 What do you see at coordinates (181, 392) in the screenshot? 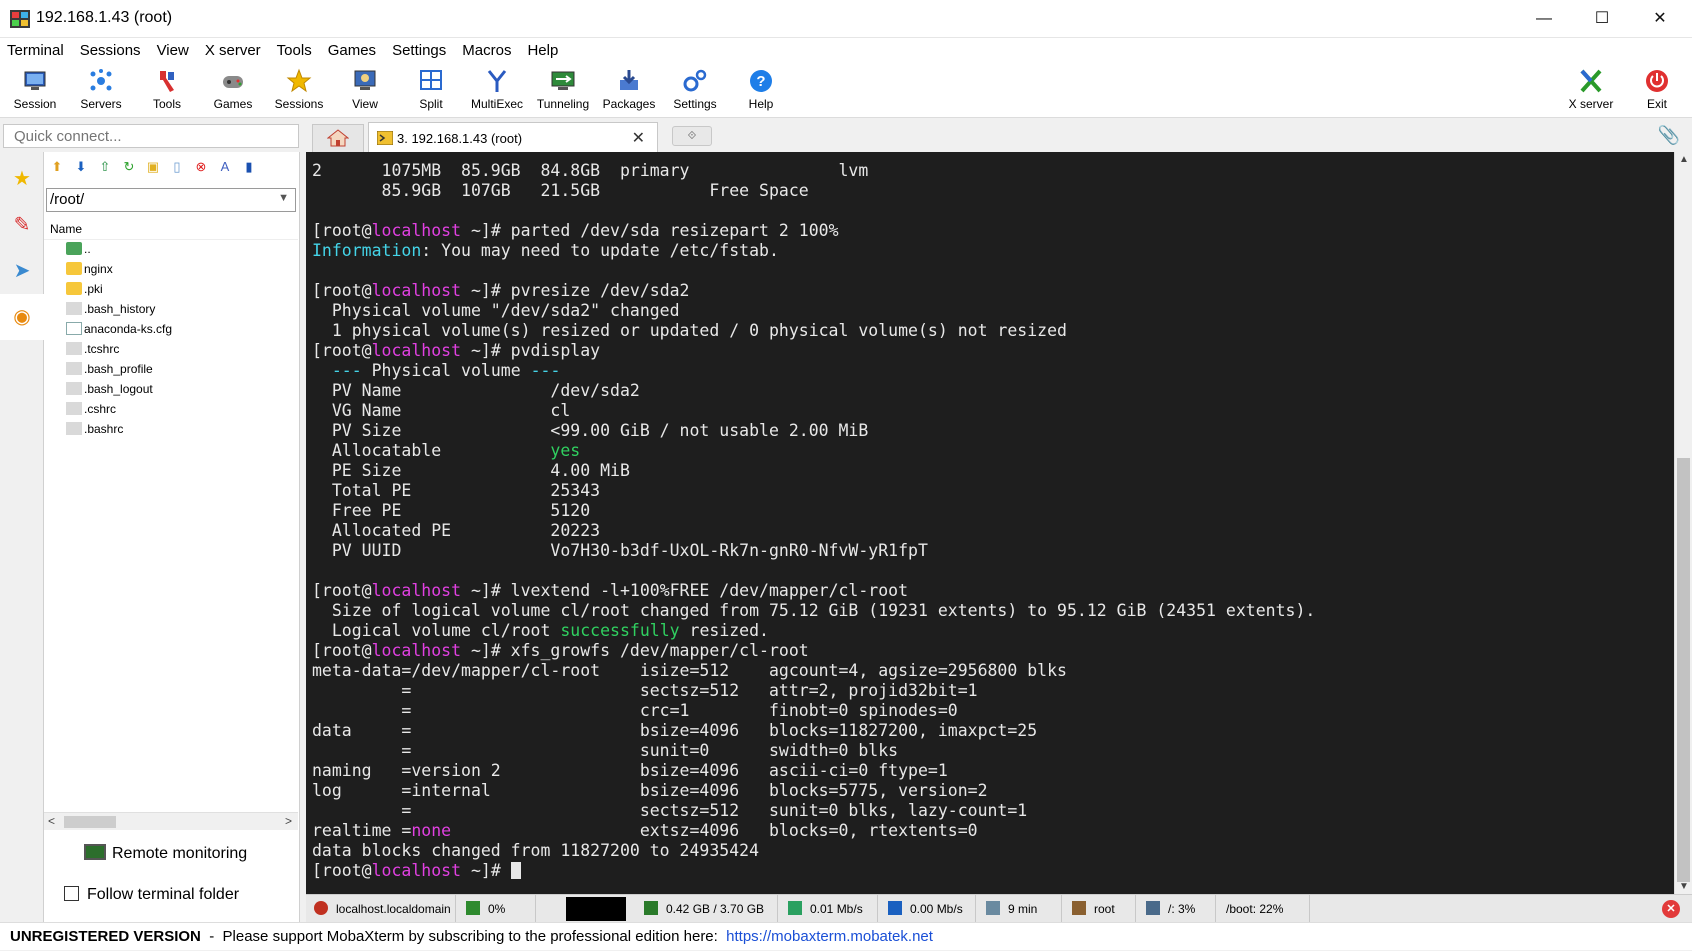
I see `list-item: .bash_logout` at bounding box center [181, 392].